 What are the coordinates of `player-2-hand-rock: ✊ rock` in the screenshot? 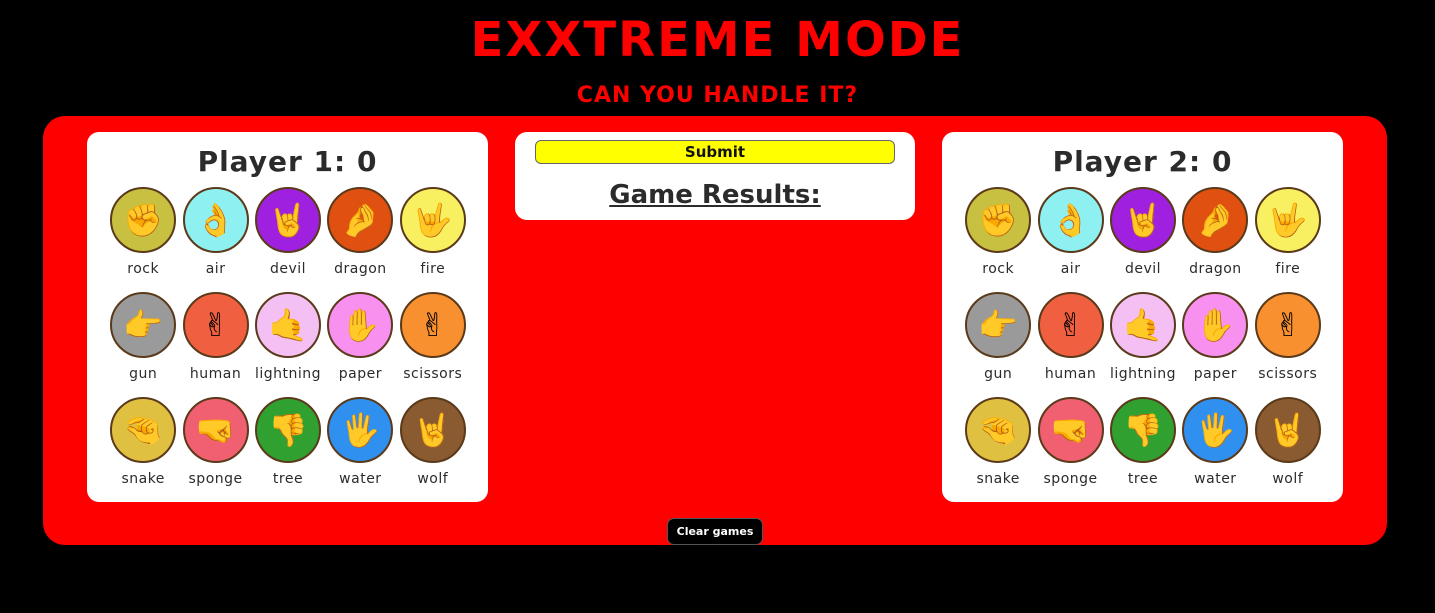 It's located at (998, 239).